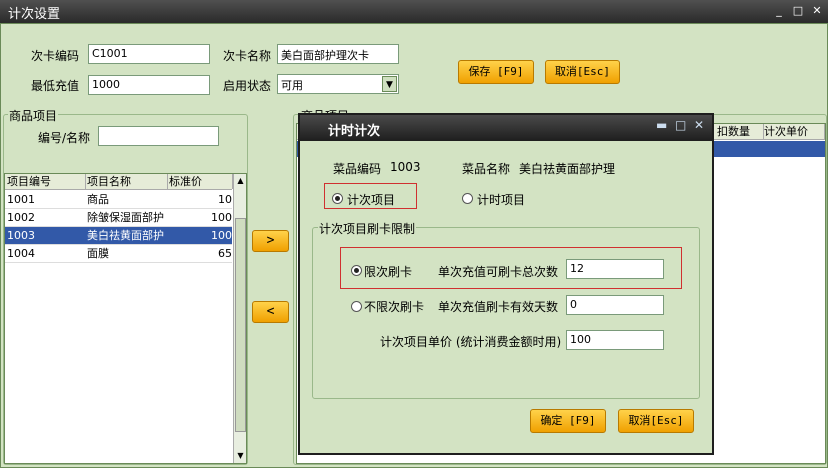  I want to click on dialog-titlebar: 计时计次 ▬ □ ✕, so click(506, 128).